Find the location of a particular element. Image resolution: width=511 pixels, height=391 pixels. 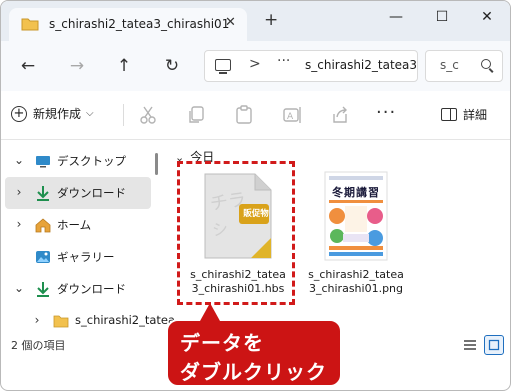

rename-icon: A is located at coordinates (292, 115).